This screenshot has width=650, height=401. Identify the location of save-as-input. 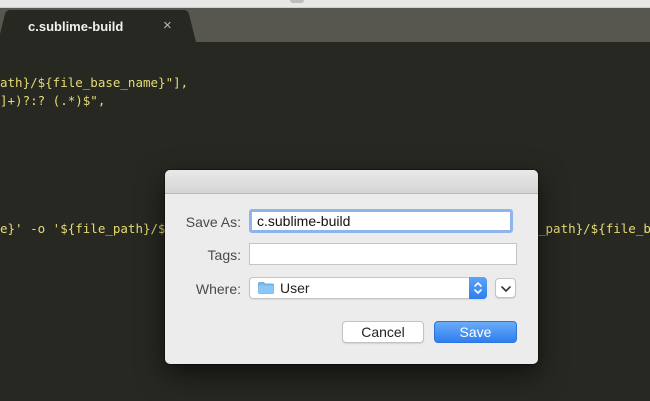
(381, 221).